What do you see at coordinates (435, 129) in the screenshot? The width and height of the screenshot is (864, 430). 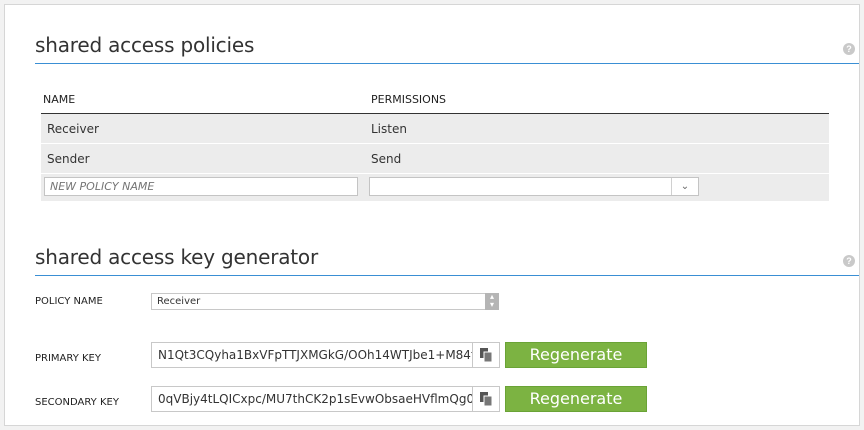 I see `table-row: Receiver Listen` at bounding box center [435, 129].